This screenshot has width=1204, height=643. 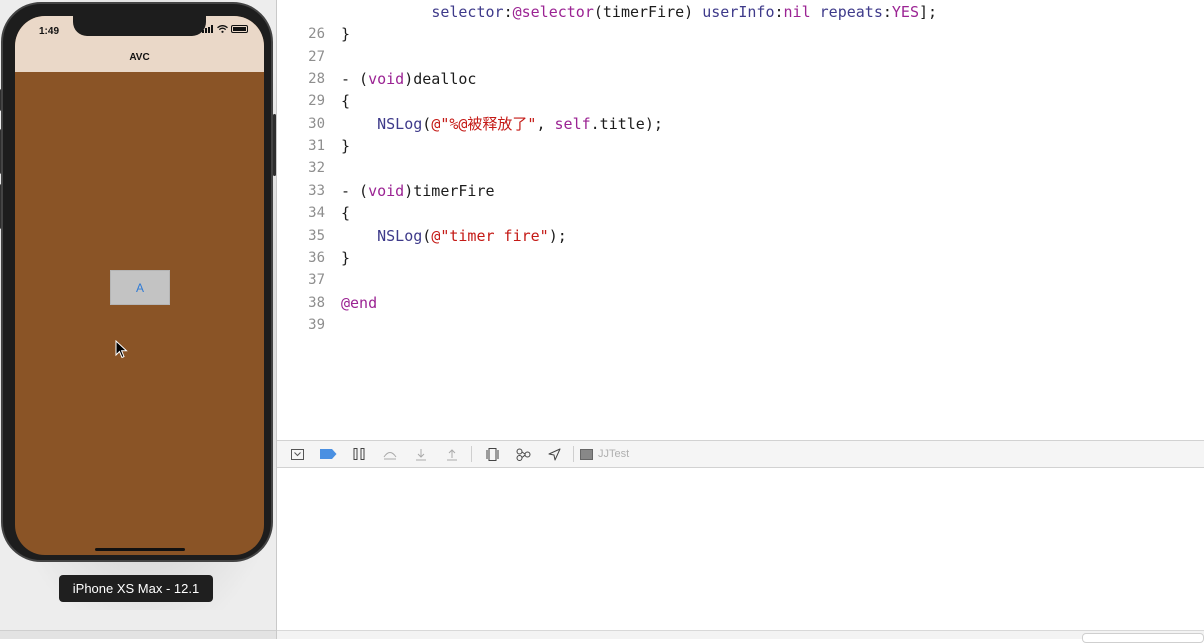 What do you see at coordinates (740, 57) in the screenshot?
I see `code-line: 27` at bounding box center [740, 57].